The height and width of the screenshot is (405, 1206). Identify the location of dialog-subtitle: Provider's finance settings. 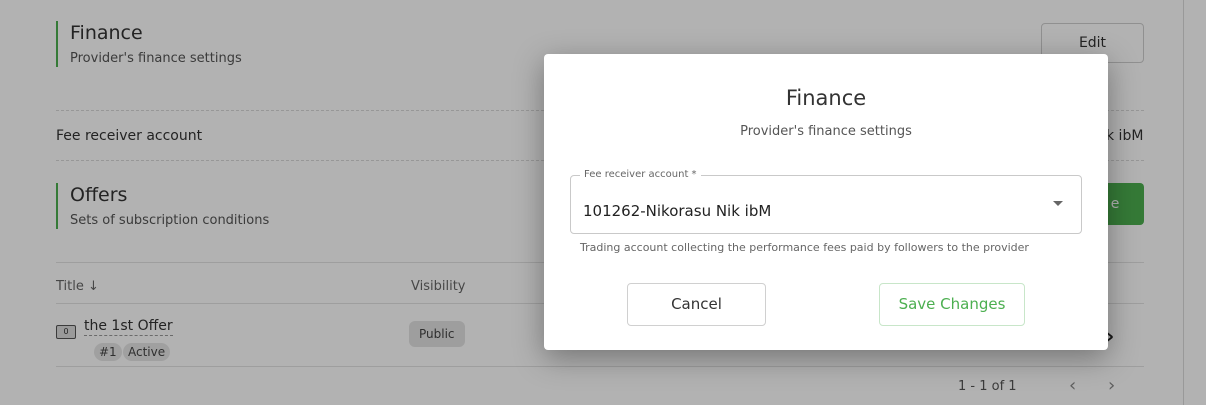
(826, 131).